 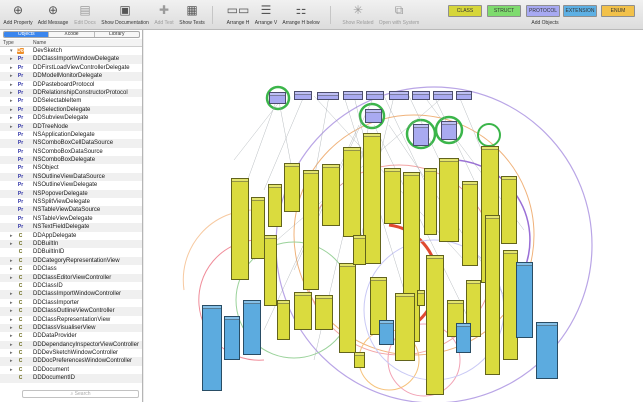 I want to click on tree-row: ▸ Pr DDTreeNode, so click(x=71, y=126).